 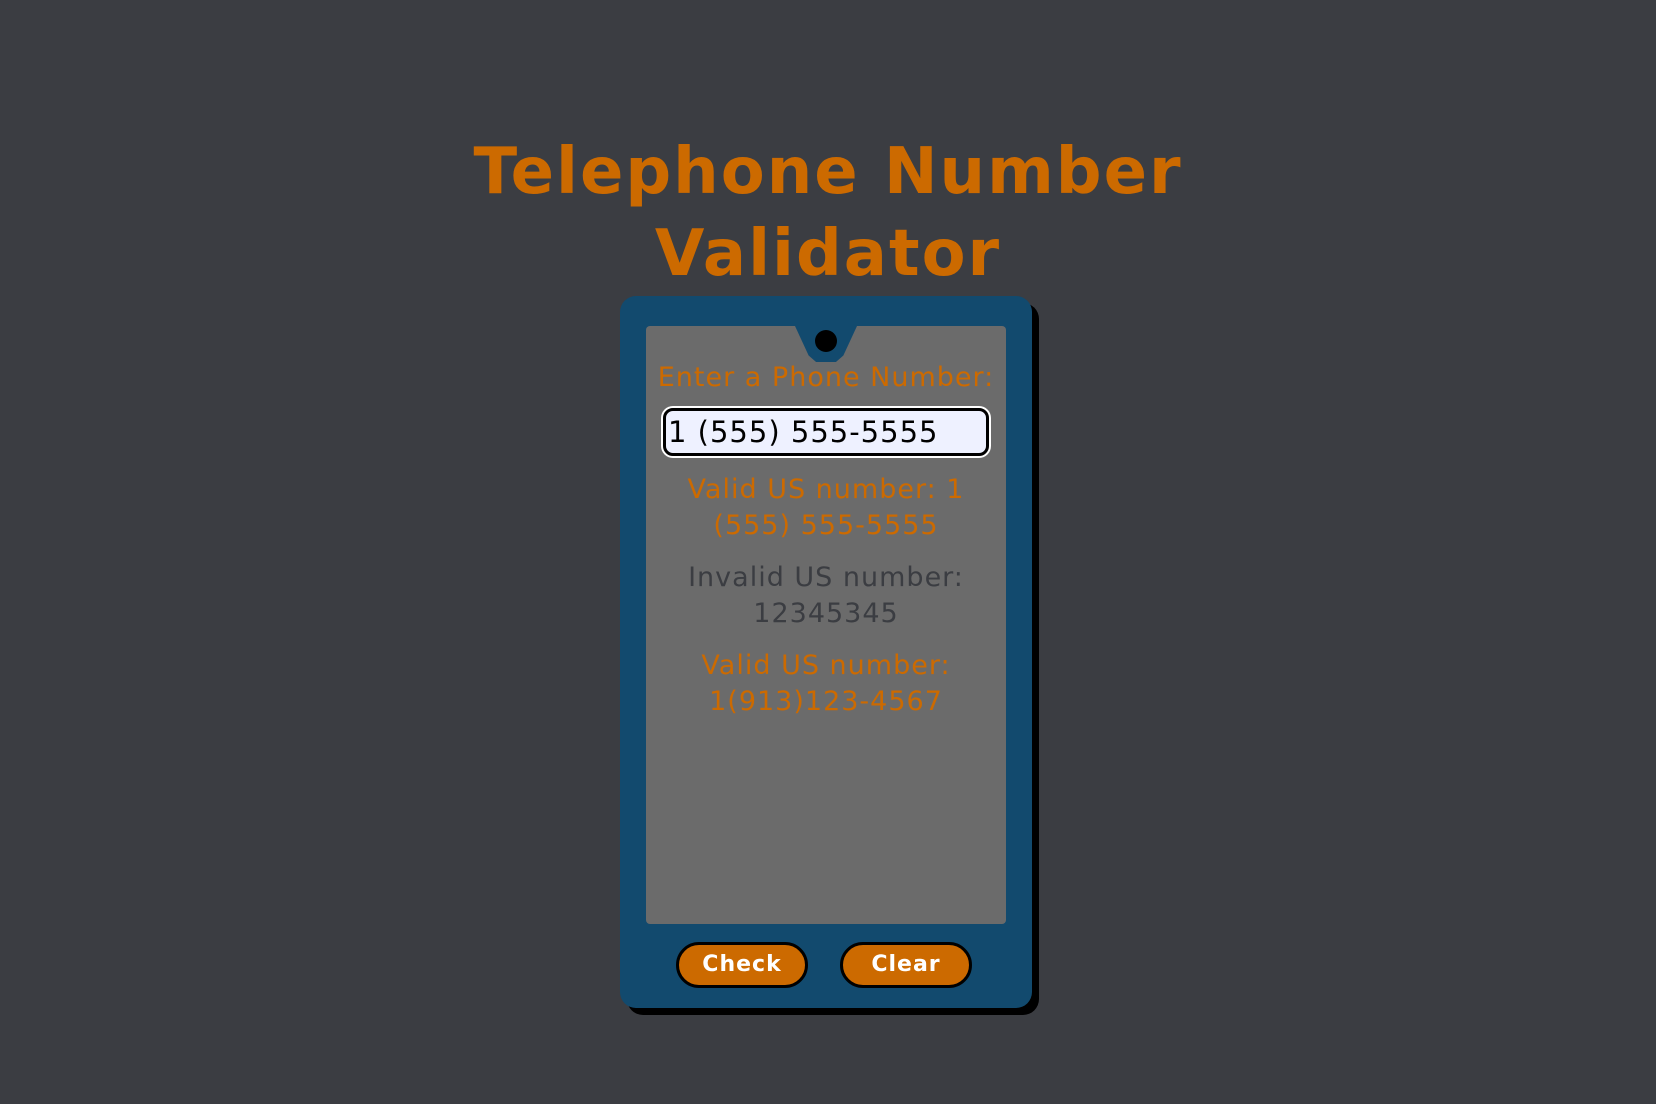 I want to click on page-title-line-2: Validator, so click(x=828, y=253).